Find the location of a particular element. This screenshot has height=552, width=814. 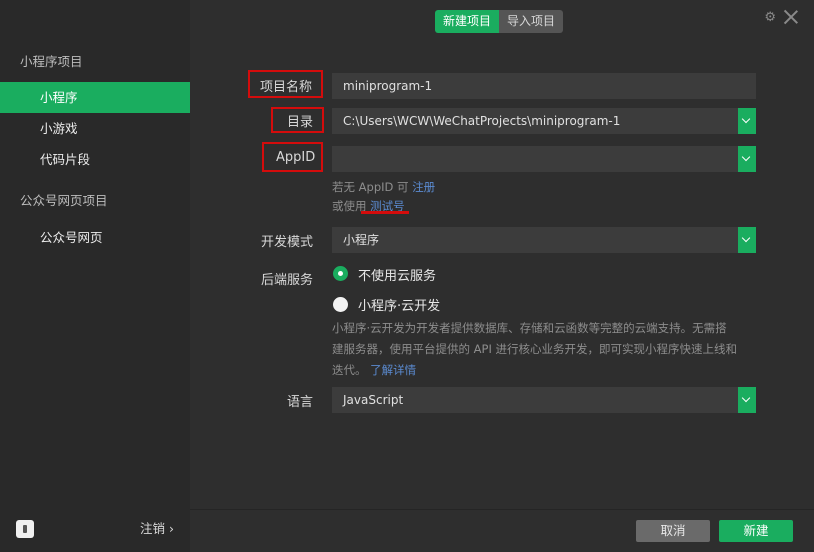

cancel-button: 取消 is located at coordinates (673, 531).